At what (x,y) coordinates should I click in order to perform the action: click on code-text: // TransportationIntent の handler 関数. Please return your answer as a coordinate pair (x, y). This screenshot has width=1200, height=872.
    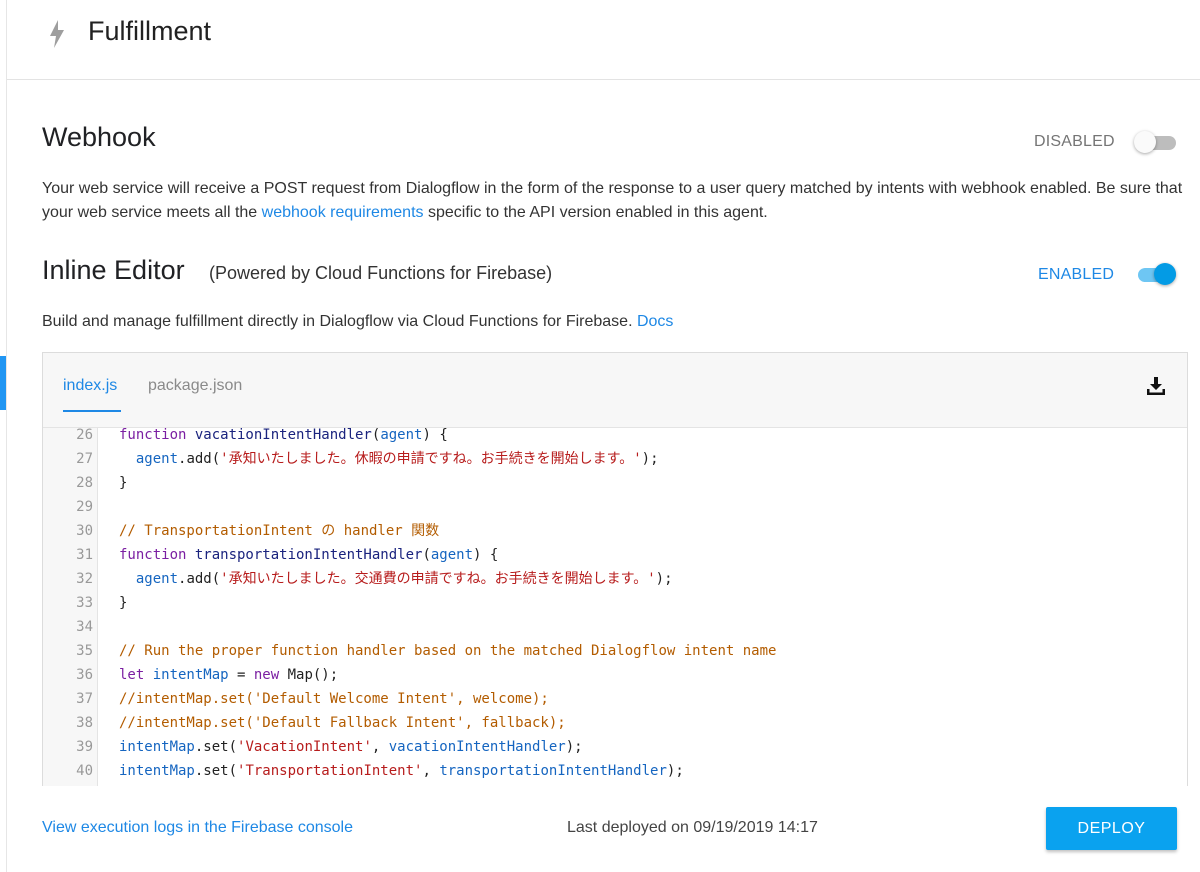
    Looking at the image, I should click on (279, 531).